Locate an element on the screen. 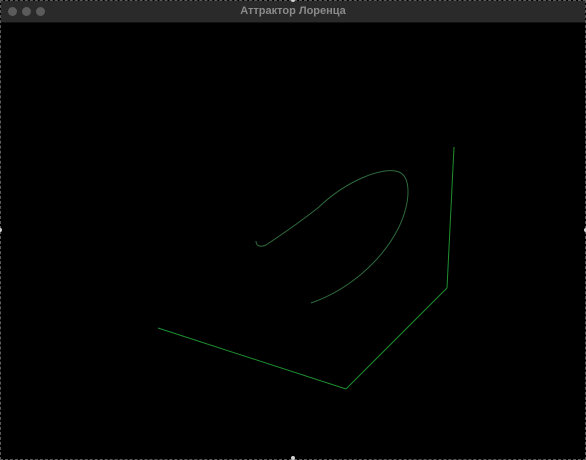 The height and width of the screenshot is (460, 586). title-bar: Аттрактор Лоренца is located at coordinates (293, 12).